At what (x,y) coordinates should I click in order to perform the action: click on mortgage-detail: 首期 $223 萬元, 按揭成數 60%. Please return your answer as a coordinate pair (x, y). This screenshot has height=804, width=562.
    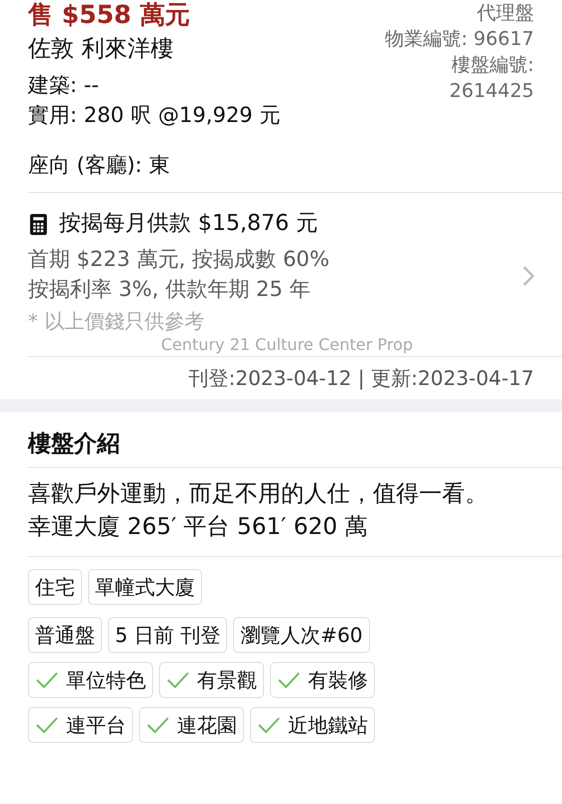
    Looking at the image, I should click on (179, 259).